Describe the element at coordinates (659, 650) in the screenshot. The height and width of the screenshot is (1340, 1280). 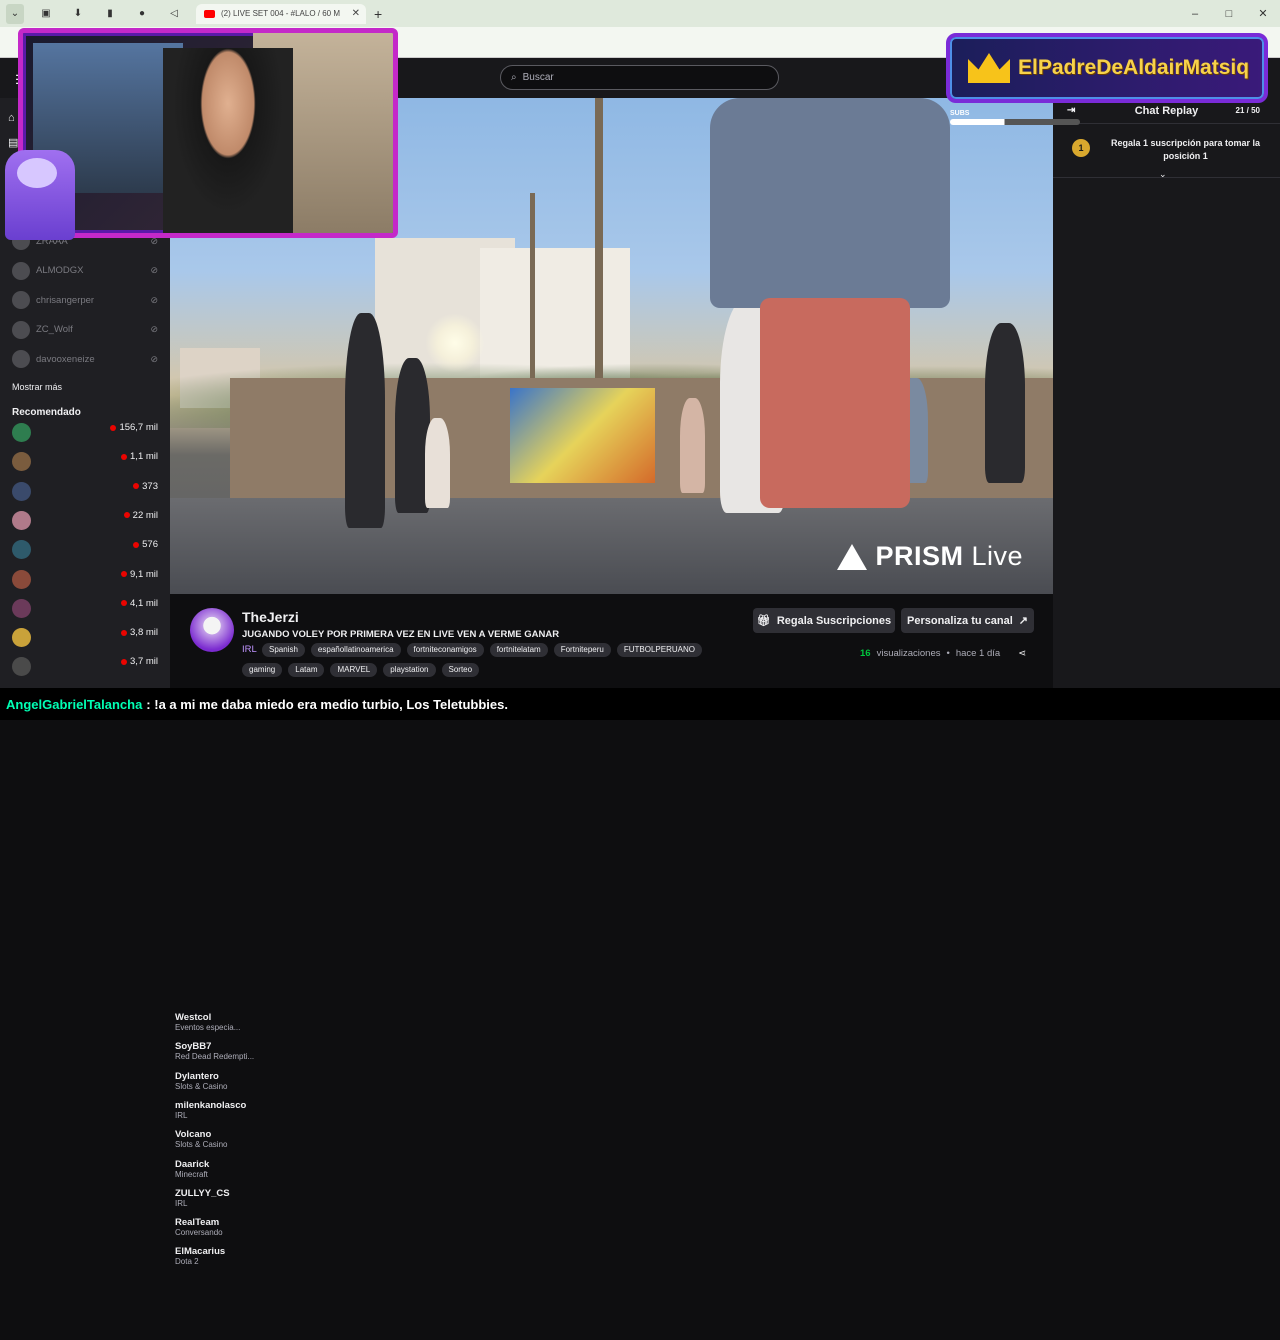
I see `tag: FUTBOLPERUANO` at that location.